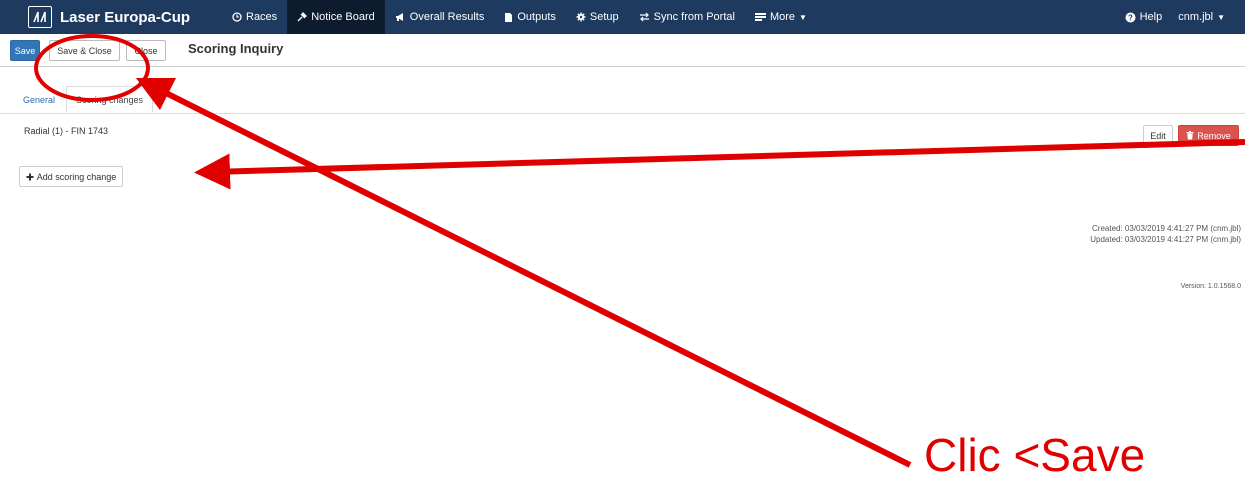 Image resolution: width=1245 pixels, height=501 pixels. What do you see at coordinates (1196, 17) in the screenshot?
I see `username: cnm.jbl` at bounding box center [1196, 17].